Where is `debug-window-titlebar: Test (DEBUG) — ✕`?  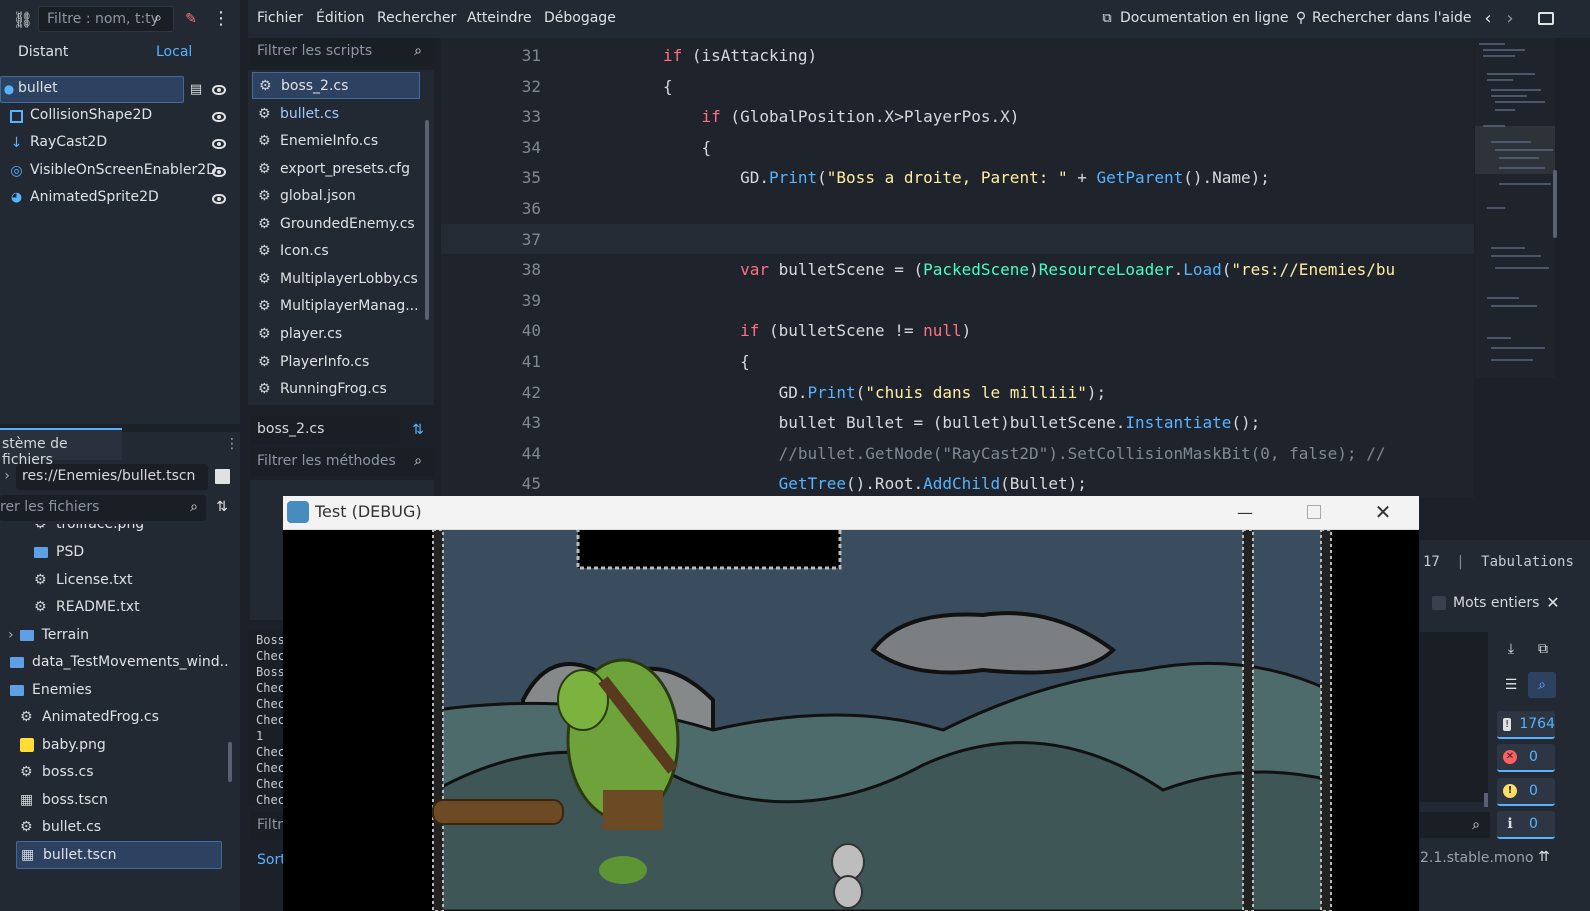
debug-window-titlebar: Test (DEBUG) — ✕ is located at coordinates (851, 513).